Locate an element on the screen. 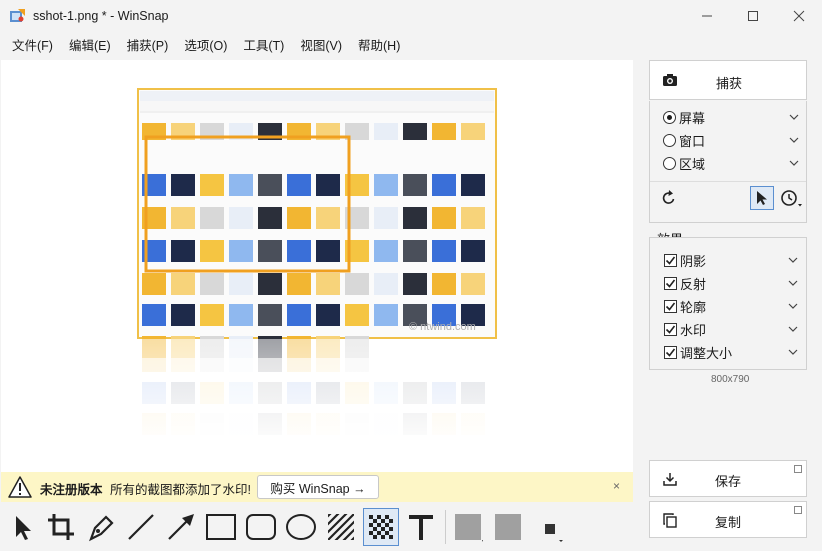  copy-button: 复制 is located at coordinates (728, 519).